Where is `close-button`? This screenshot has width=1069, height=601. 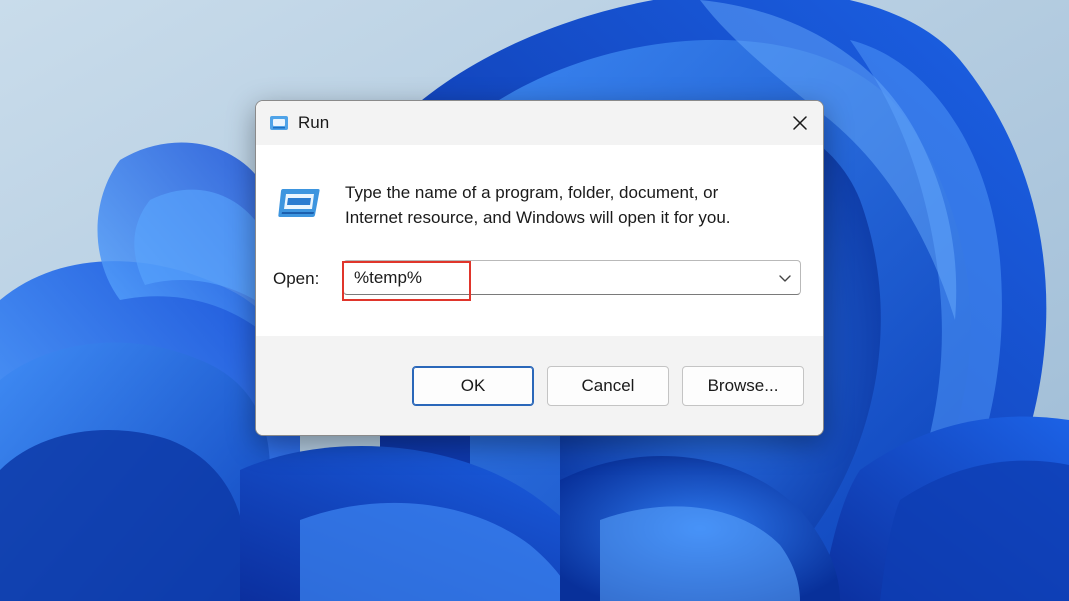 close-button is located at coordinates (800, 123).